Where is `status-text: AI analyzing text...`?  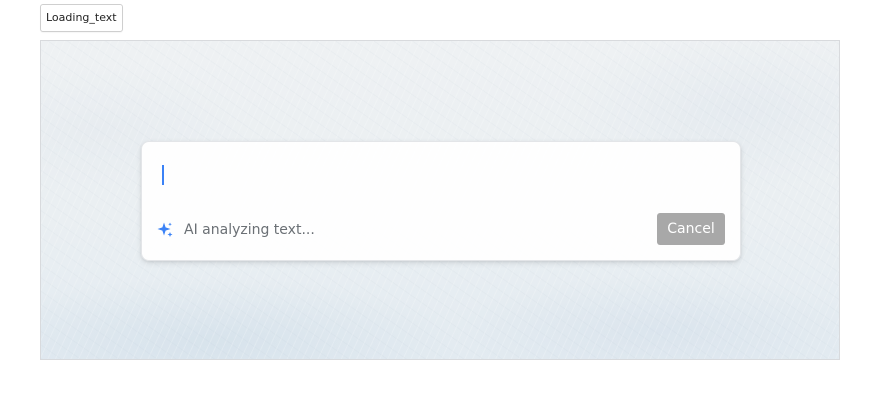
status-text: AI analyzing text... is located at coordinates (249, 230).